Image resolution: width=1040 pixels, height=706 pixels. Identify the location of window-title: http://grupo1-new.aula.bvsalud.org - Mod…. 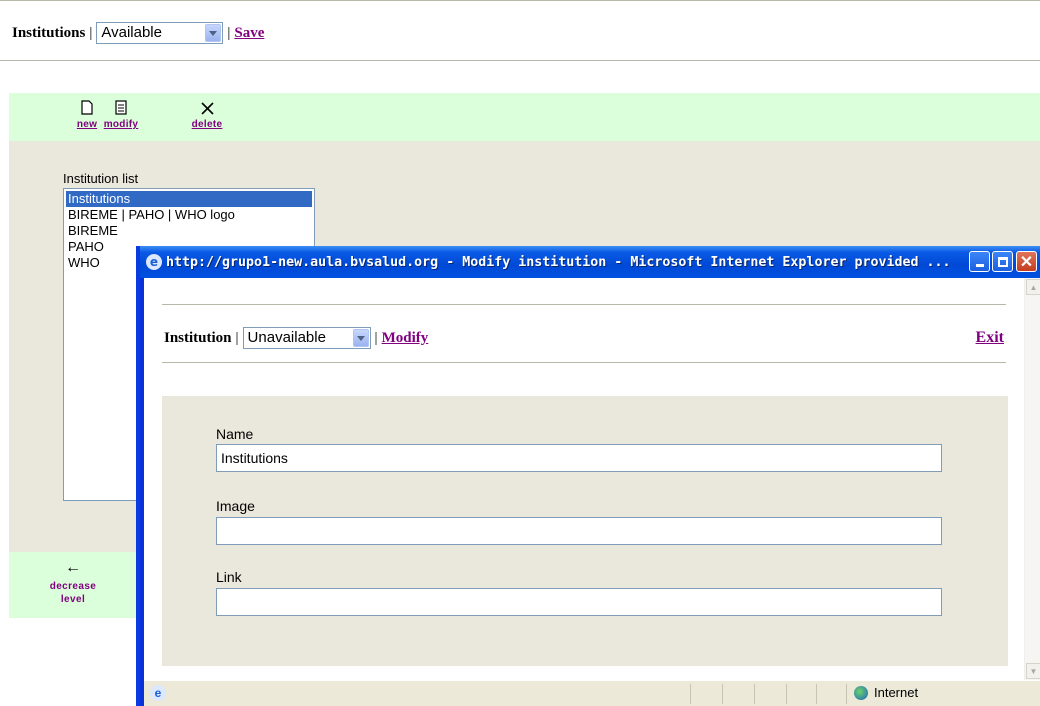
(558, 262).